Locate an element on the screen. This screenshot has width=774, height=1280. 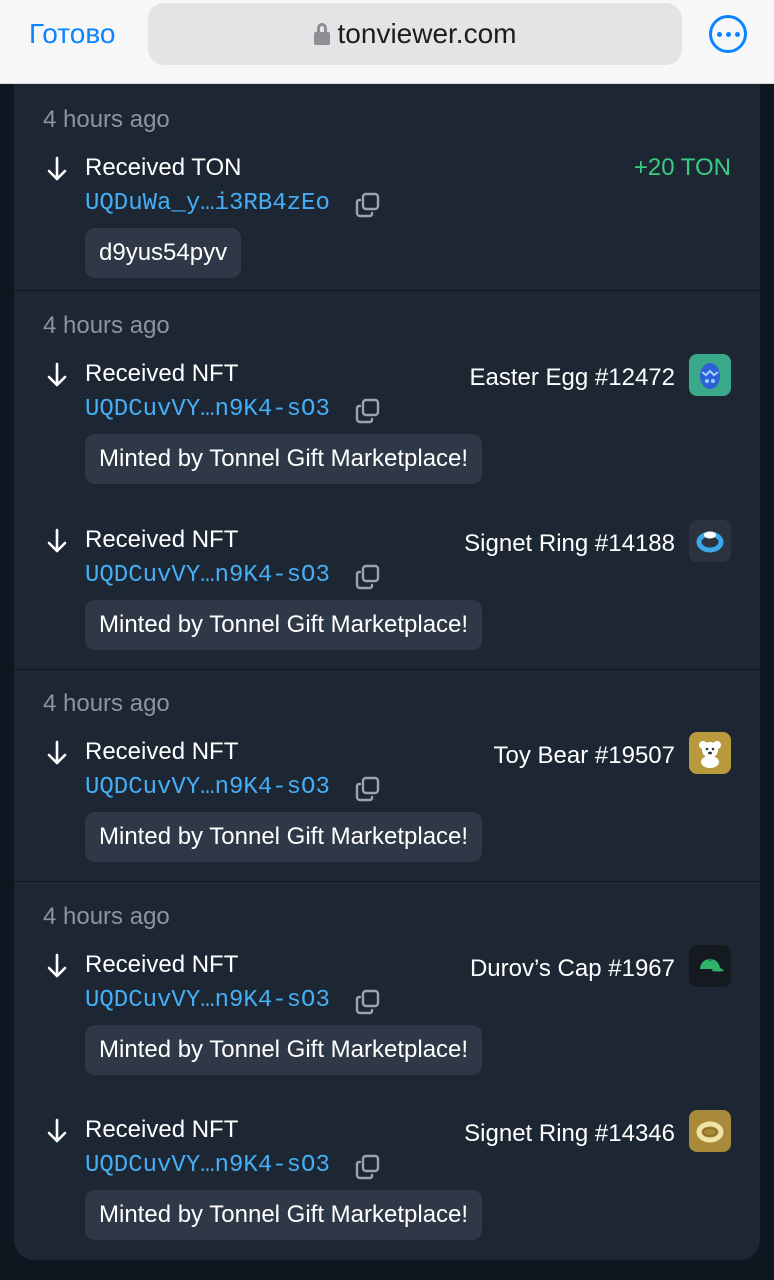
browser-toolbar: Готово tonviewer.com is located at coordinates (387, 42).